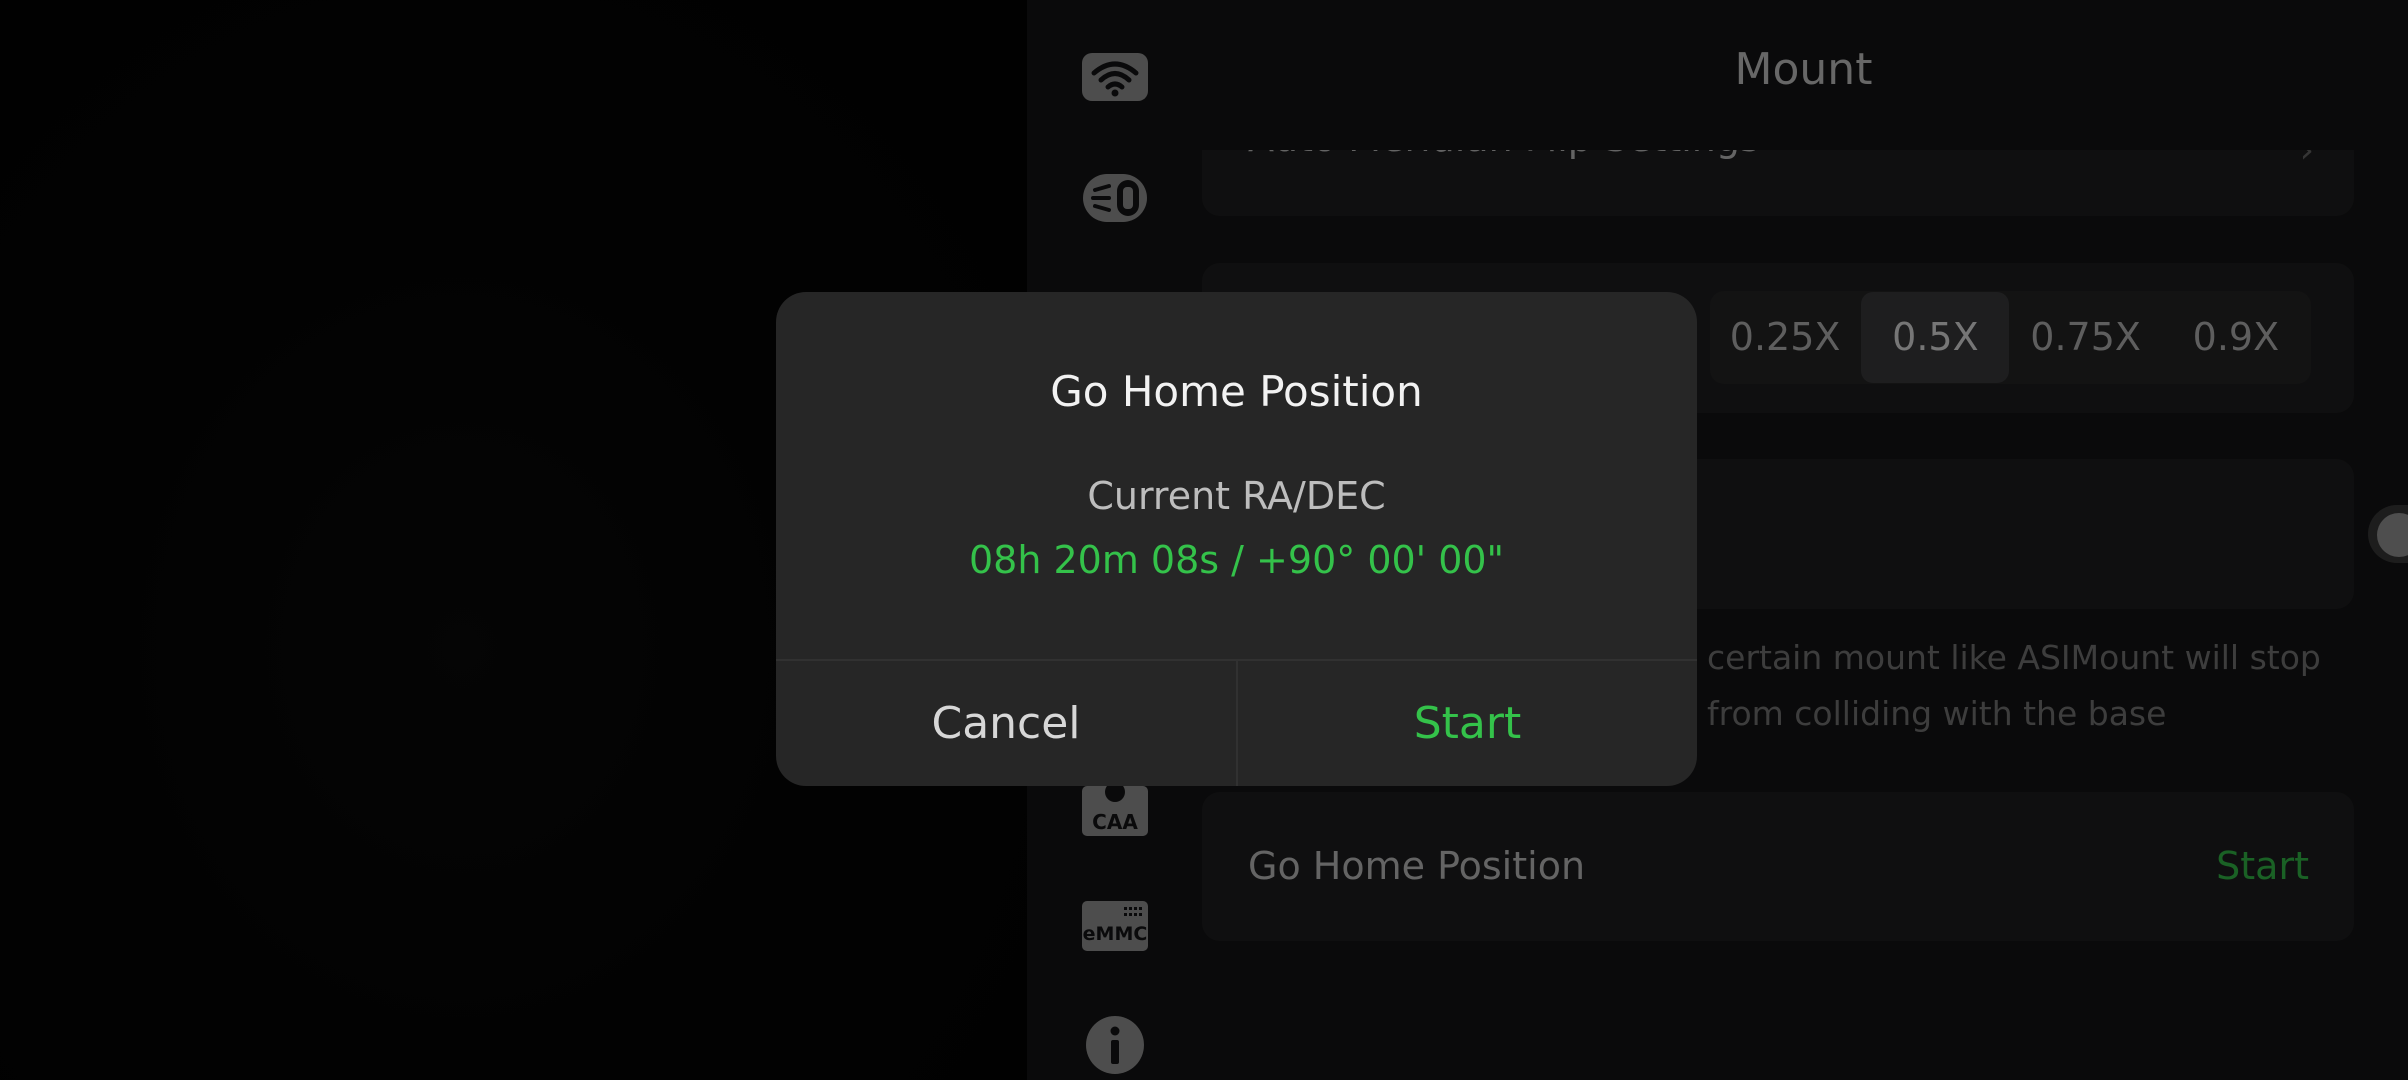 The height and width of the screenshot is (1080, 2408). I want to click on dialog-subtitle: Current RA/DEC, so click(1236, 496).